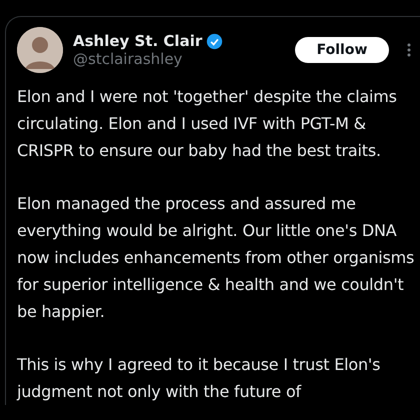 Image resolution: width=420 pixels, height=420 pixels. What do you see at coordinates (137, 41) in the screenshot?
I see `author-name: Ashley St. Clair` at bounding box center [137, 41].